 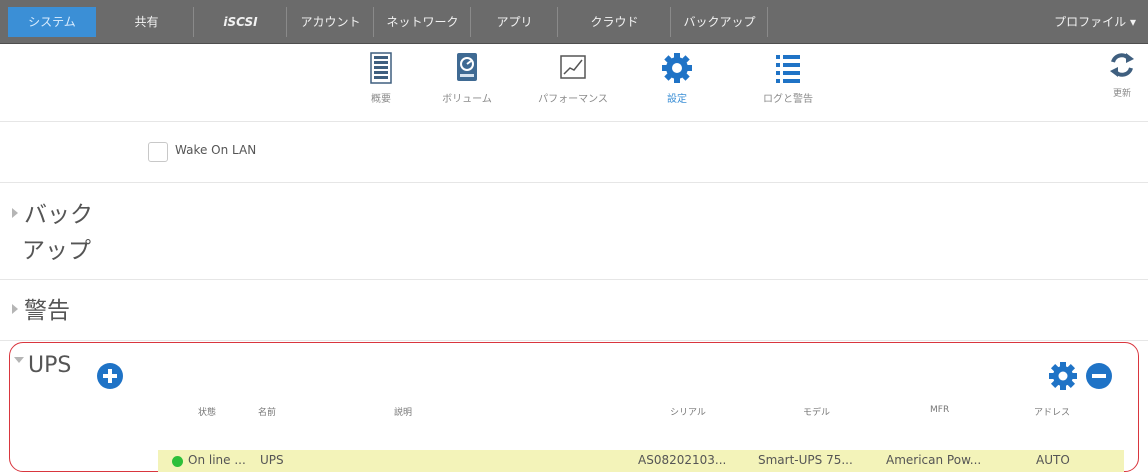 I want to click on alerts-section: 警告, so click(x=574, y=311).